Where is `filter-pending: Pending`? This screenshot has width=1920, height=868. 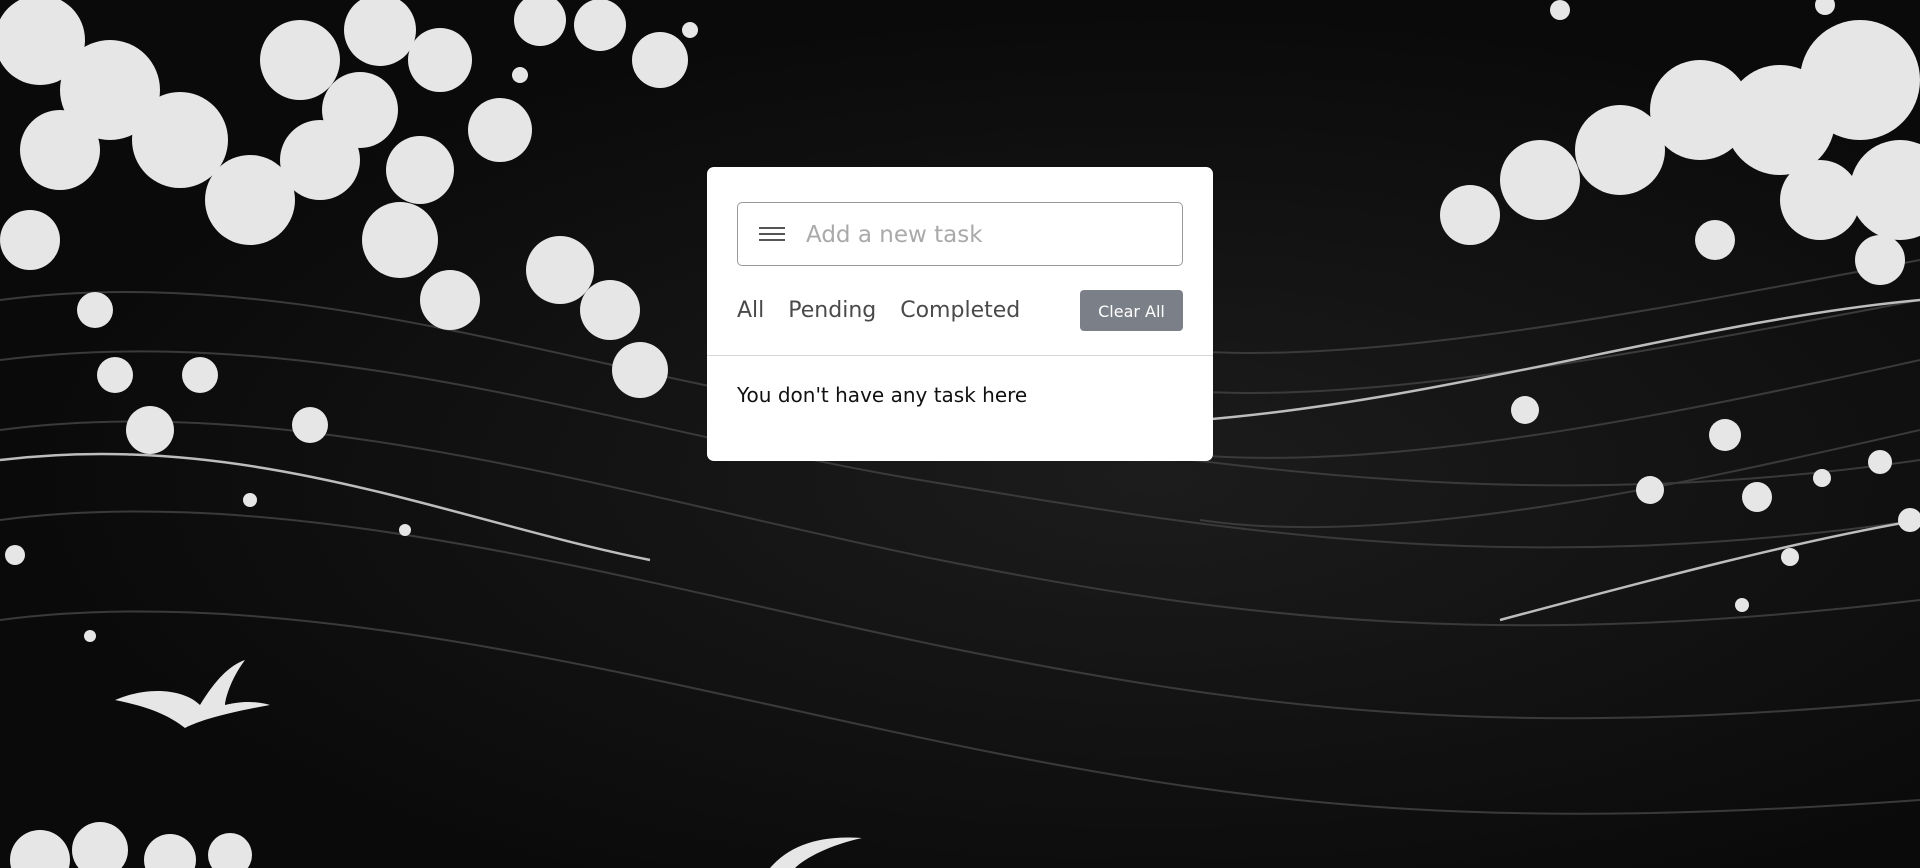 filter-pending: Pending is located at coordinates (832, 310).